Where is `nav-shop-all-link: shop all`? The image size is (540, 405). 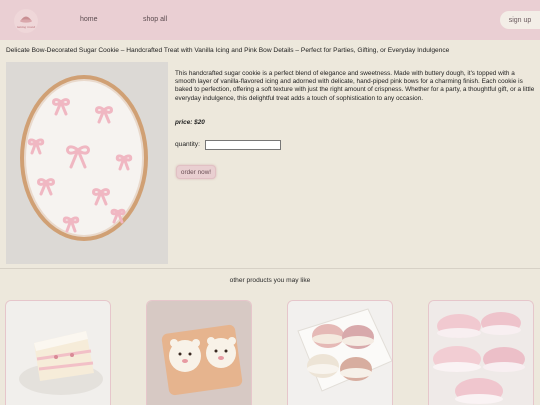
nav-shop-all-link: shop all is located at coordinates (155, 19).